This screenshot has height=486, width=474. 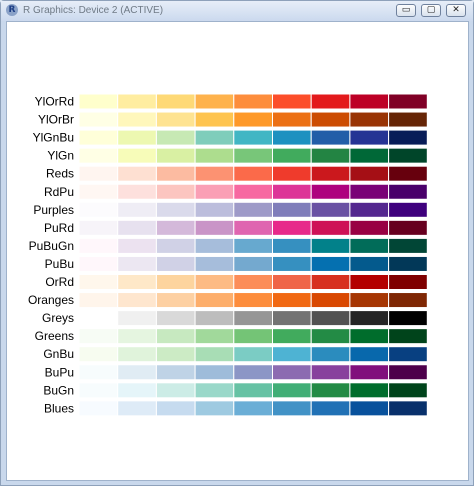 I want to click on palette-label: Oranges, so click(x=51, y=300).